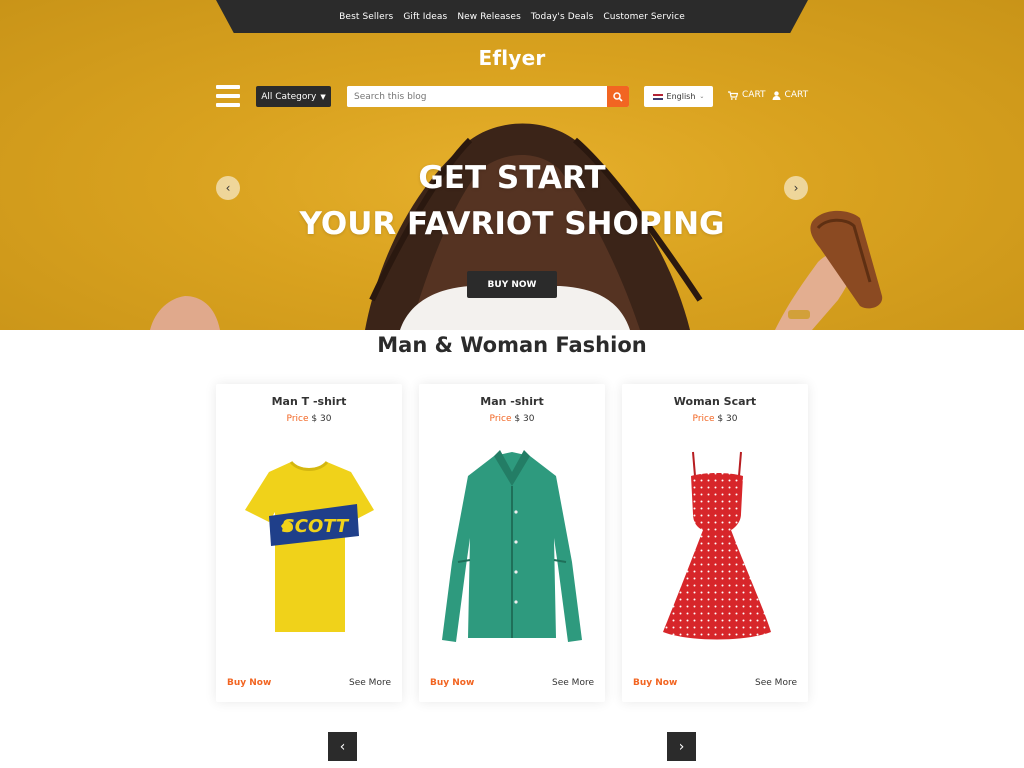 The height and width of the screenshot is (768, 1024). Describe the element at coordinates (309, 401) in the screenshot. I see `product-name: Man T -shirt` at that location.